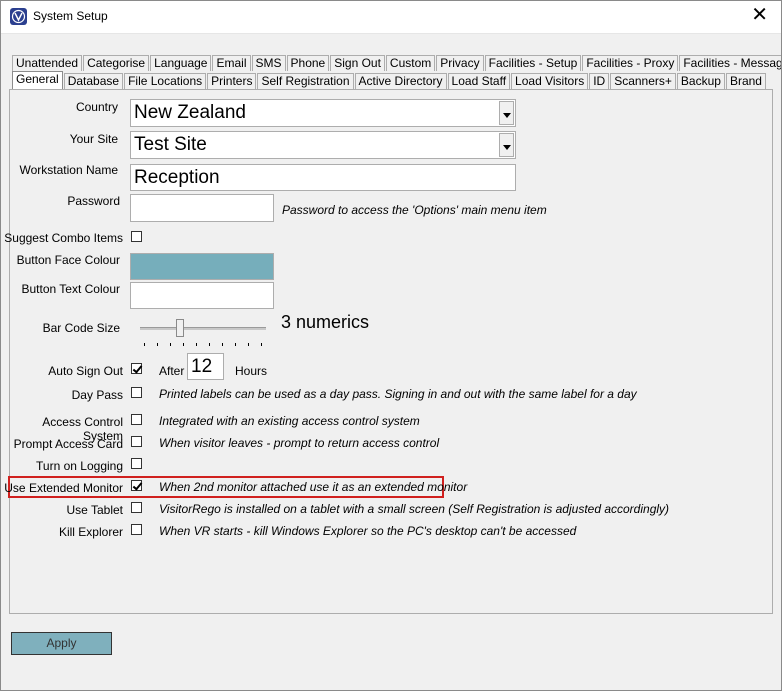  What do you see at coordinates (643, 81) in the screenshot?
I see `tab-scanners: Scanners+` at bounding box center [643, 81].